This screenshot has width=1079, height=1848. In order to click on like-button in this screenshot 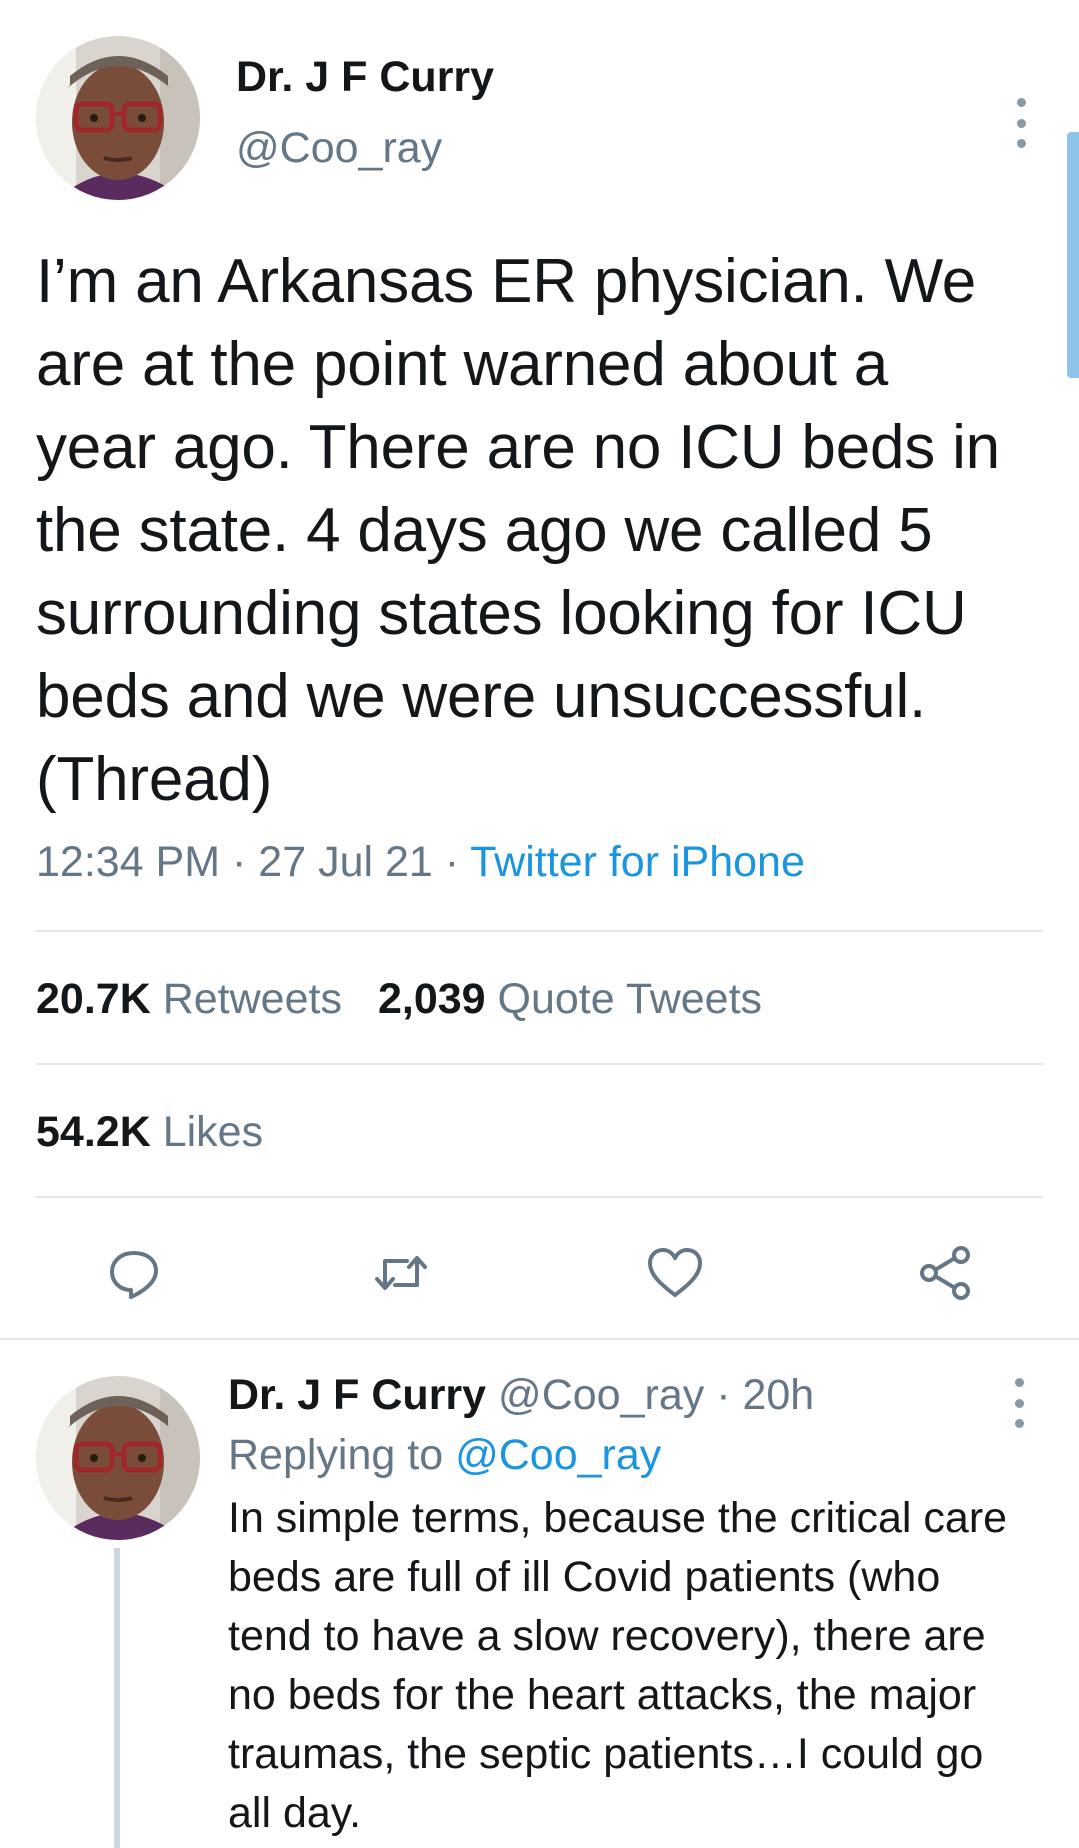, I will do `click(675, 1273)`.